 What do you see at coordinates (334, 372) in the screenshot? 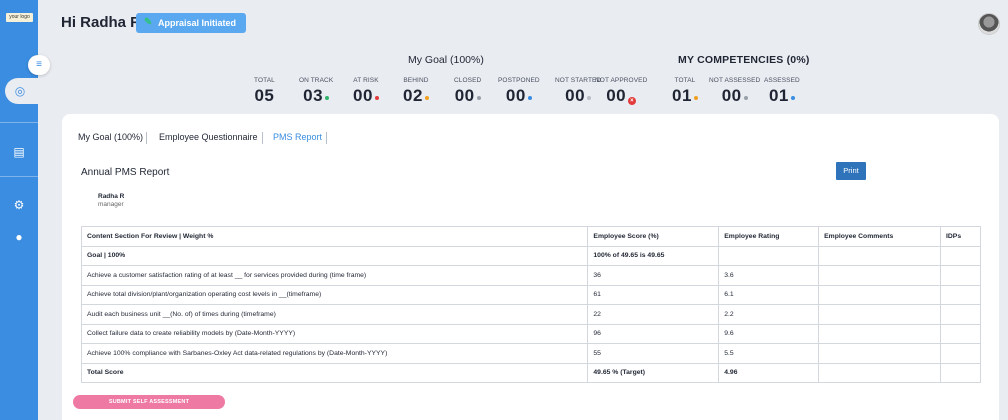
I see `table-cell: Total Score` at bounding box center [334, 372].